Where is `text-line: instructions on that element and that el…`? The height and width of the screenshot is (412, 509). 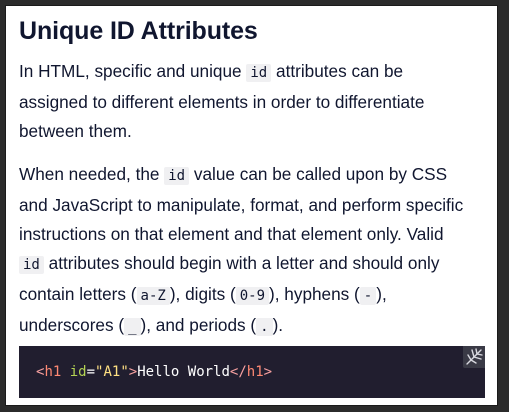 text-line: instructions on that element and that el… is located at coordinates (231, 234).